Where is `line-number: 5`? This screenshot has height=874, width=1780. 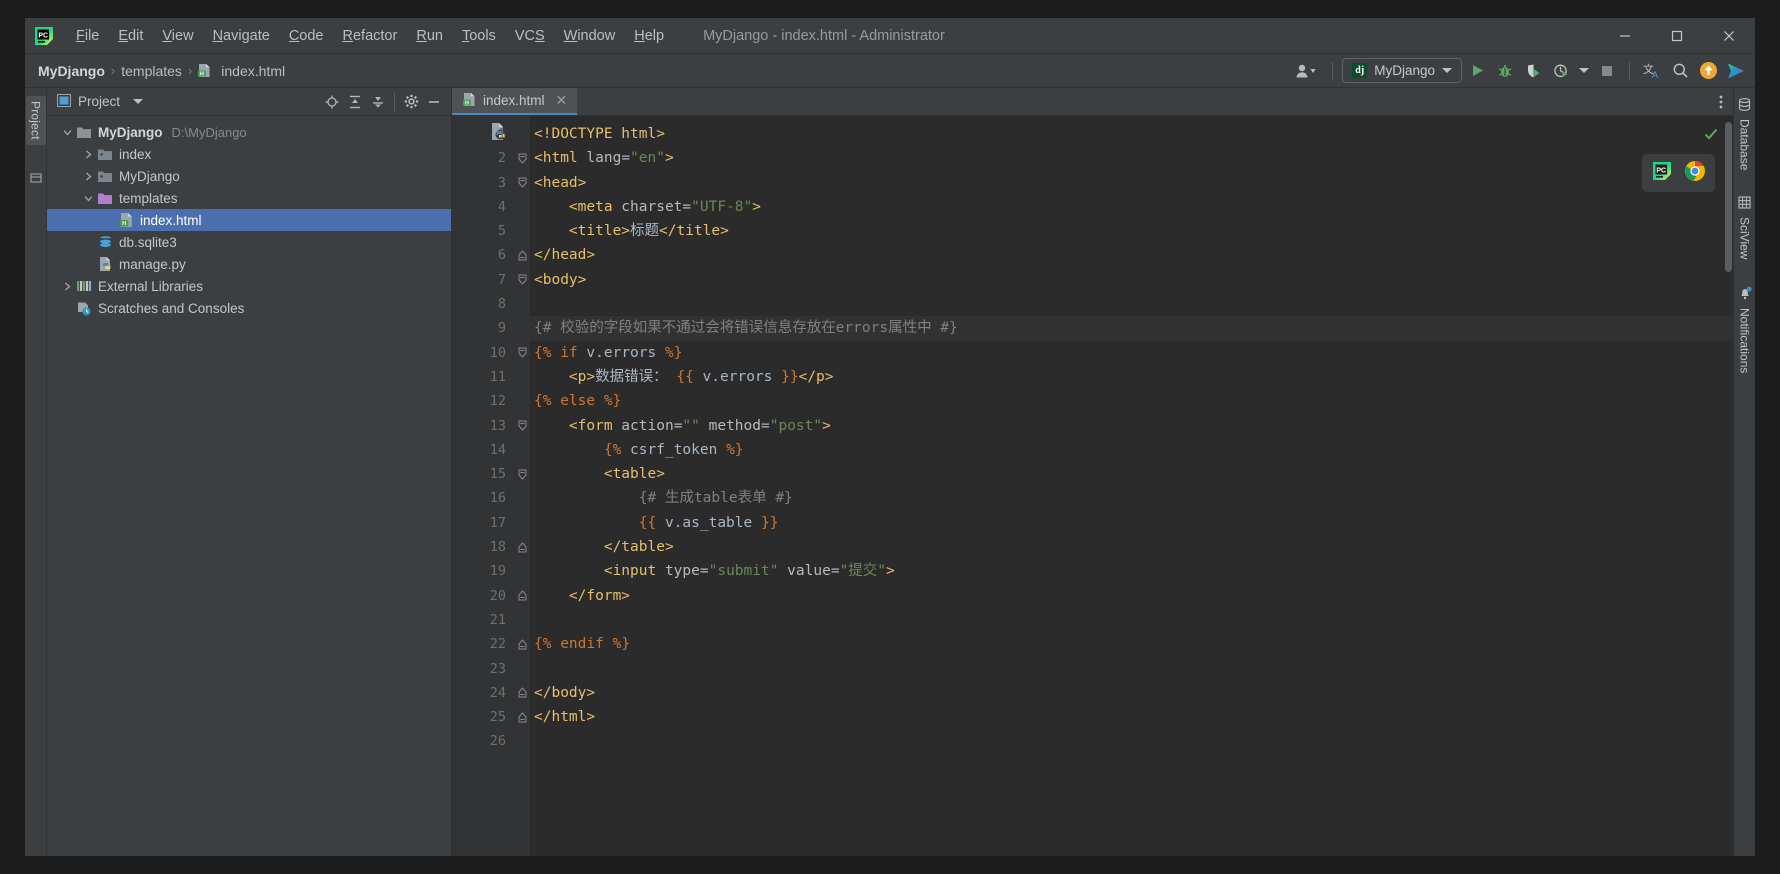
line-number: 5 is located at coordinates (483, 231).